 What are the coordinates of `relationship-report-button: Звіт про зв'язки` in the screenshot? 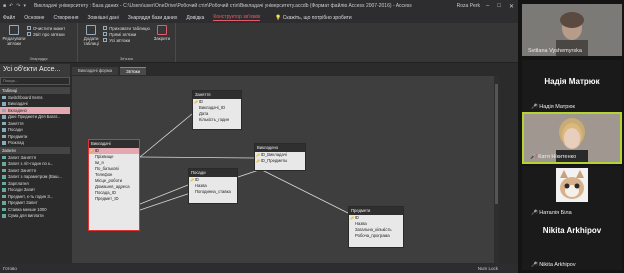 It's located at (46, 34).